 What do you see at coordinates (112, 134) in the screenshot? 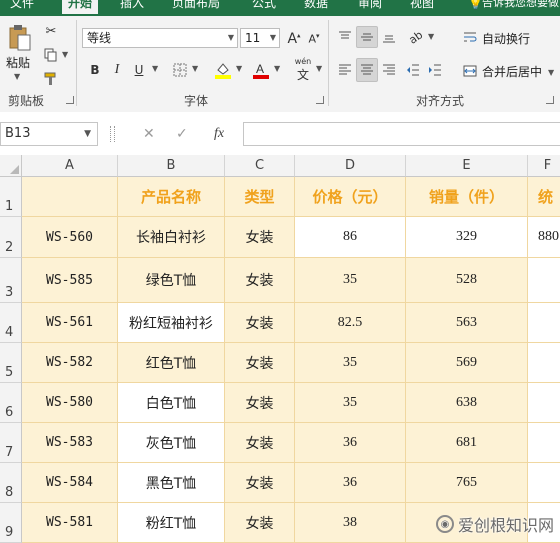
I see `drag-handle` at bounding box center [112, 134].